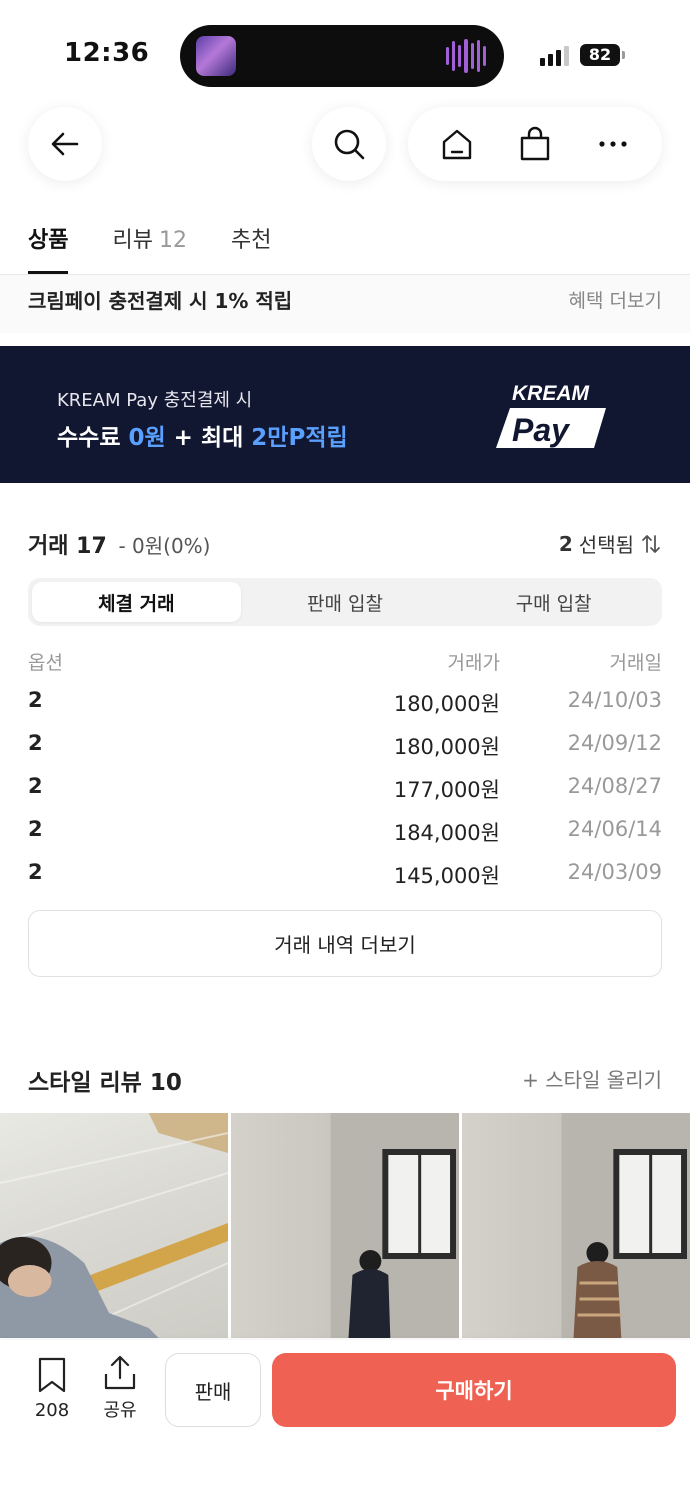 The image size is (690, 1500). Describe the element at coordinates (45, 663) in the screenshot. I see `col-option: 옵션` at that location.